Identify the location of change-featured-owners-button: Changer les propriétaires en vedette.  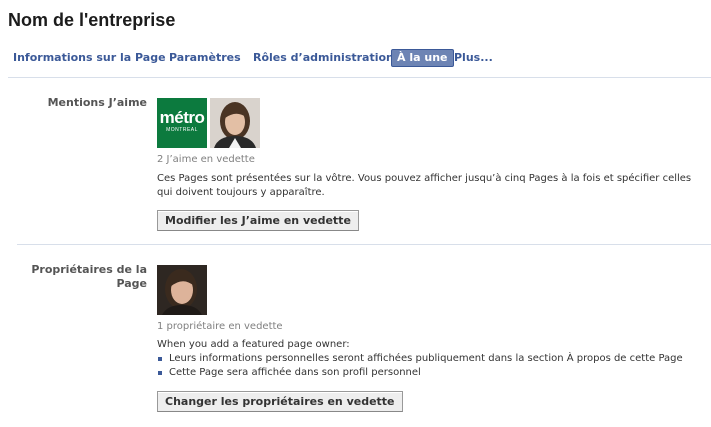
(280, 401).